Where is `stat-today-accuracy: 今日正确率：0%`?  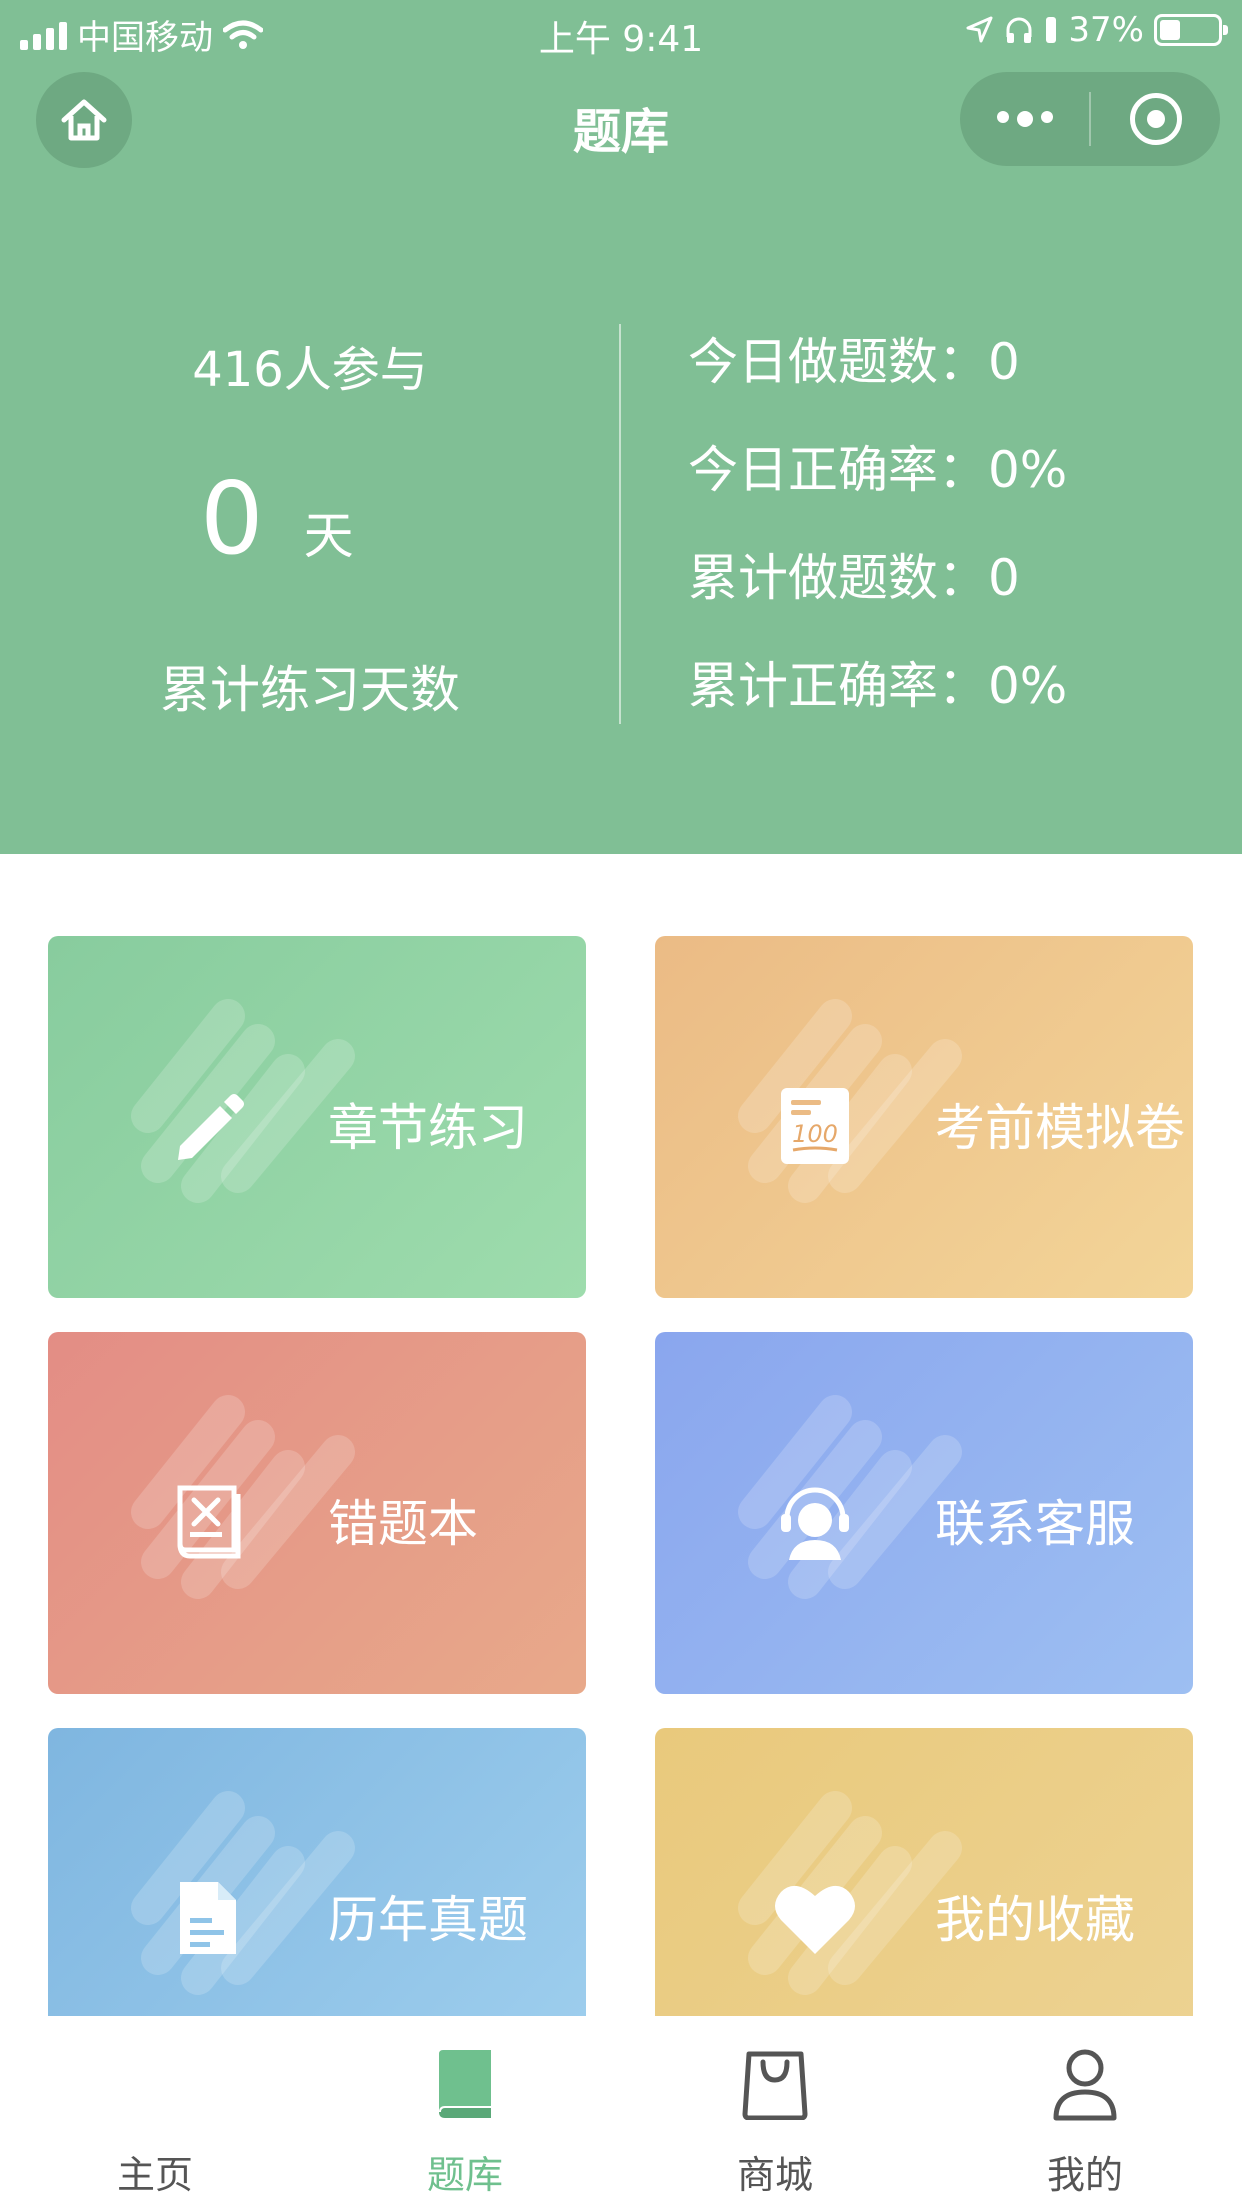 stat-today-accuracy: 今日正确率：0% is located at coordinates (878, 470).